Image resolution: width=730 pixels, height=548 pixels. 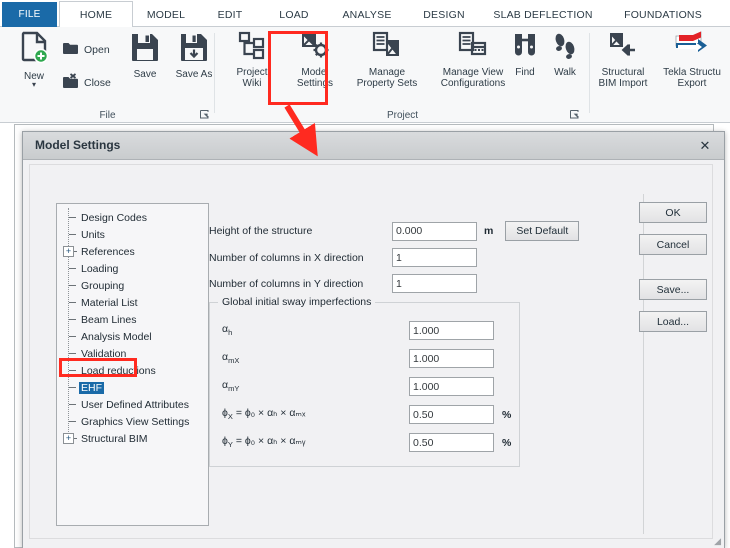 I want to click on close-icon: ✕, so click(x=705, y=146).